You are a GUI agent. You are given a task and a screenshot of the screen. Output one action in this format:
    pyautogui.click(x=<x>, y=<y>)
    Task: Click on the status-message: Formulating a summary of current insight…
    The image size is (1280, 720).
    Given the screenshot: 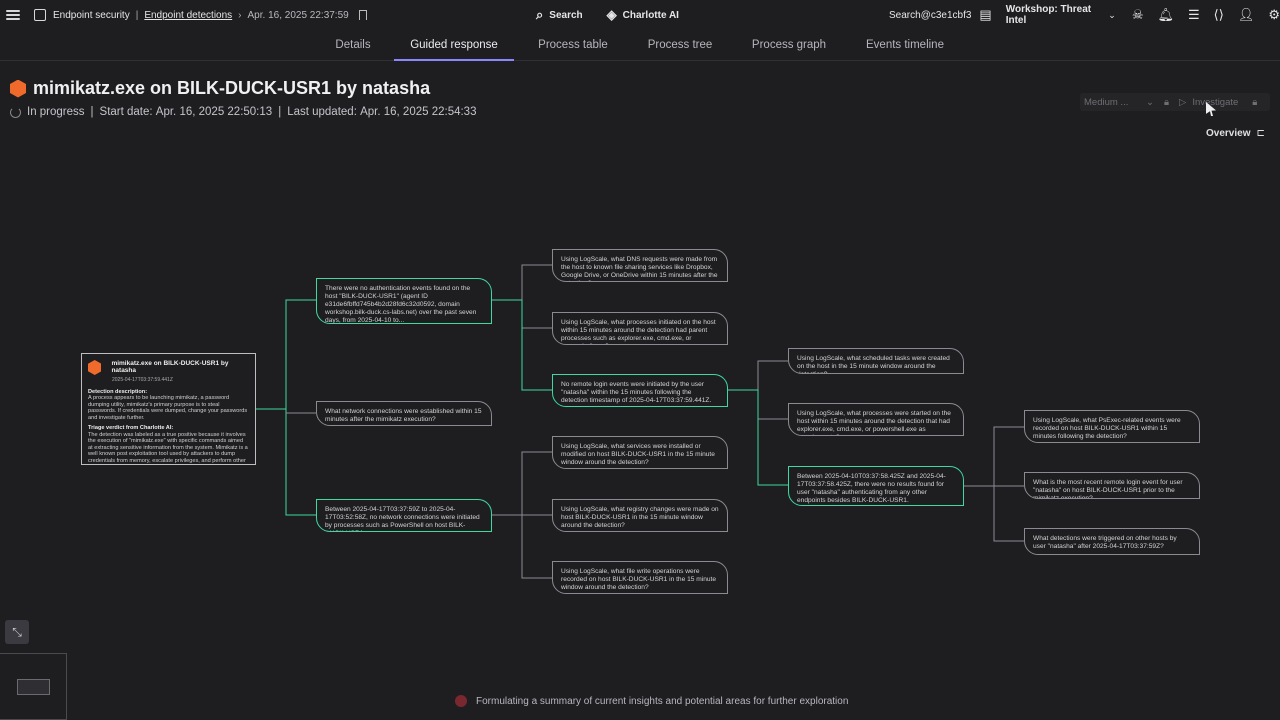 What is the action you would take?
    pyautogui.click(x=662, y=701)
    